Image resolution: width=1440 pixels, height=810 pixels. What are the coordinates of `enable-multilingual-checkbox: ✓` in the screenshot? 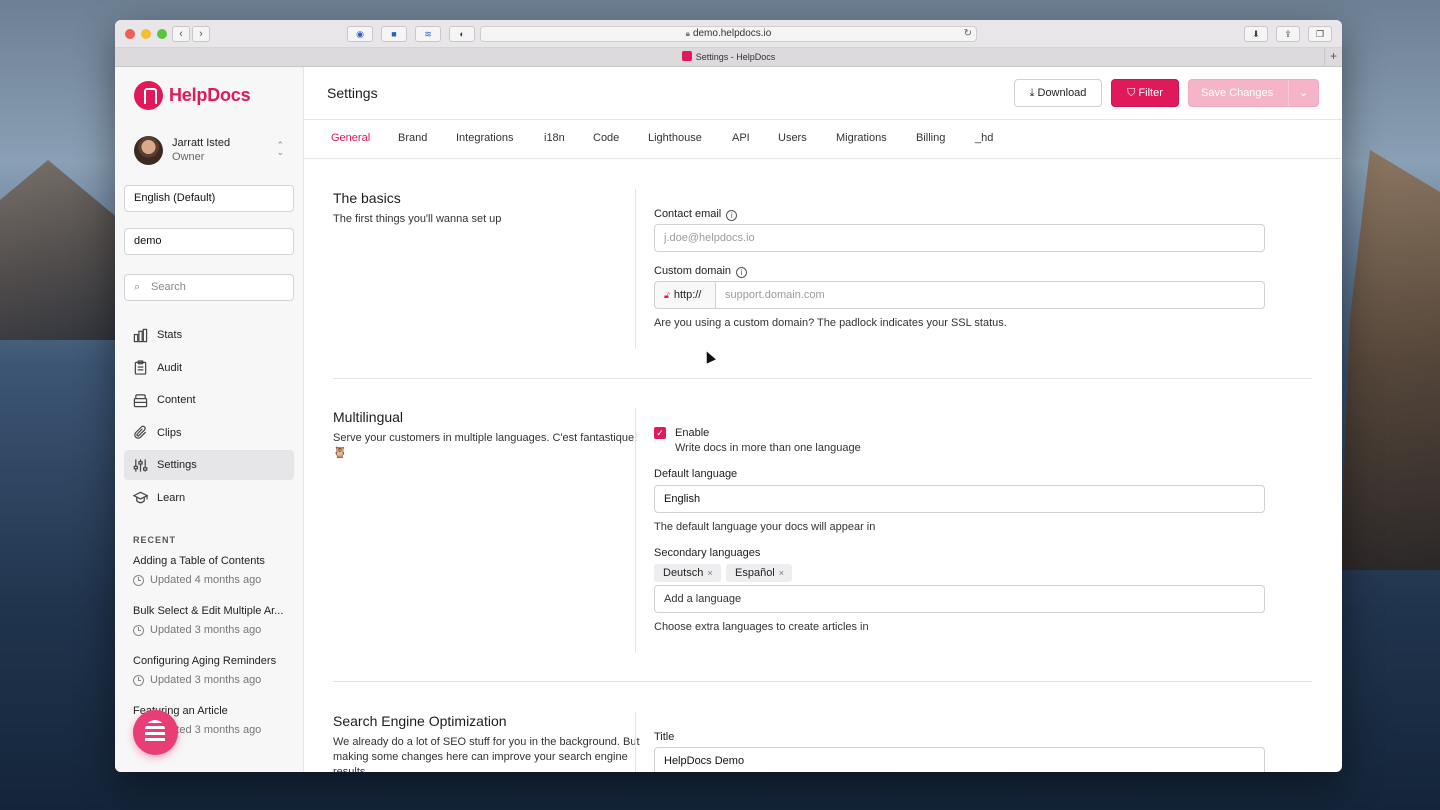 It's located at (660, 433).